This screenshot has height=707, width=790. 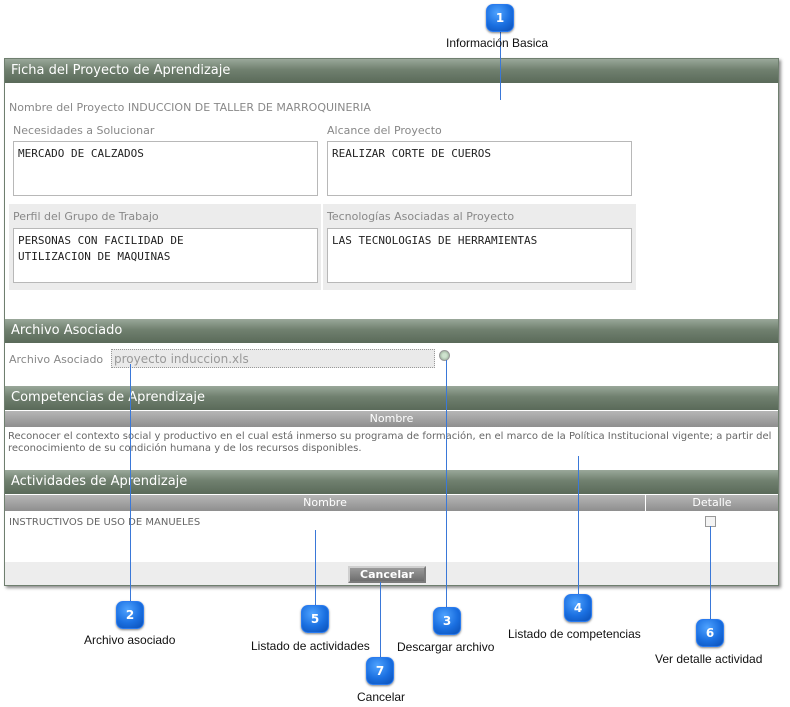 I want to click on callout-badge-2: 2, so click(x=130, y=615).